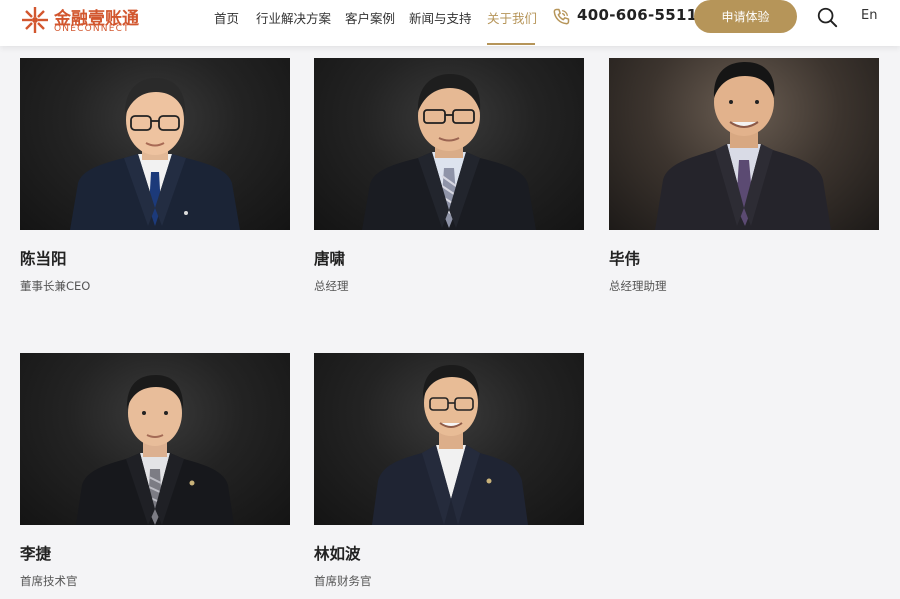  I want to click on executive-name: 毕伟, so click(625, 259).